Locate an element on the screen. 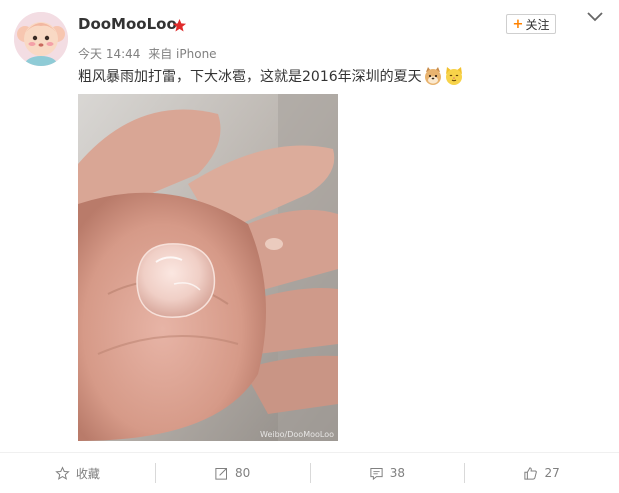 The height and width of the screenshot is (493, 619). repost-button: 80 is located at coordinates (232, 473).